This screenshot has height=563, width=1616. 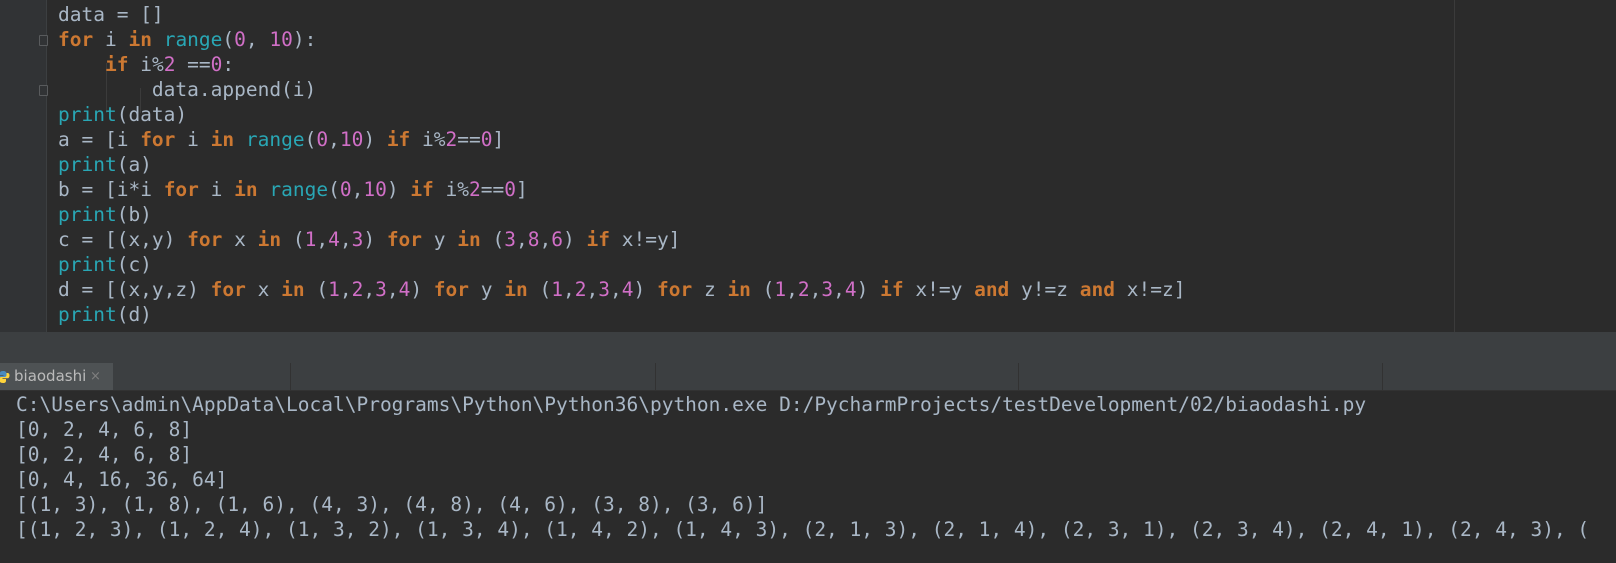 What do you see at coordinates (56, 376) in the screenshot?
I see `run-tab-biaodashi: biaodashi ×` at bounding box center [56, 376].